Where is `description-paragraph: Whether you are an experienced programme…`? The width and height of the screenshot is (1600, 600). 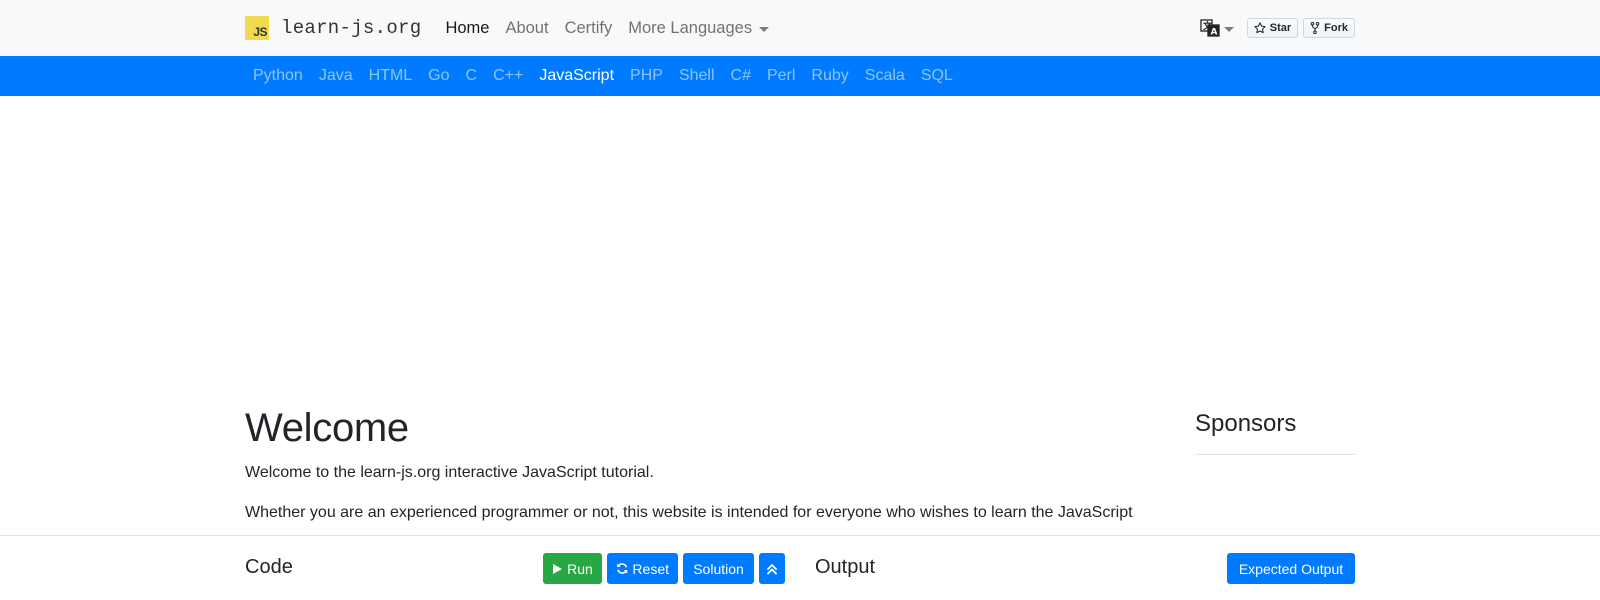
description-paragraph: Whether you are an experienced programme… is located at coordinates (689, 512).